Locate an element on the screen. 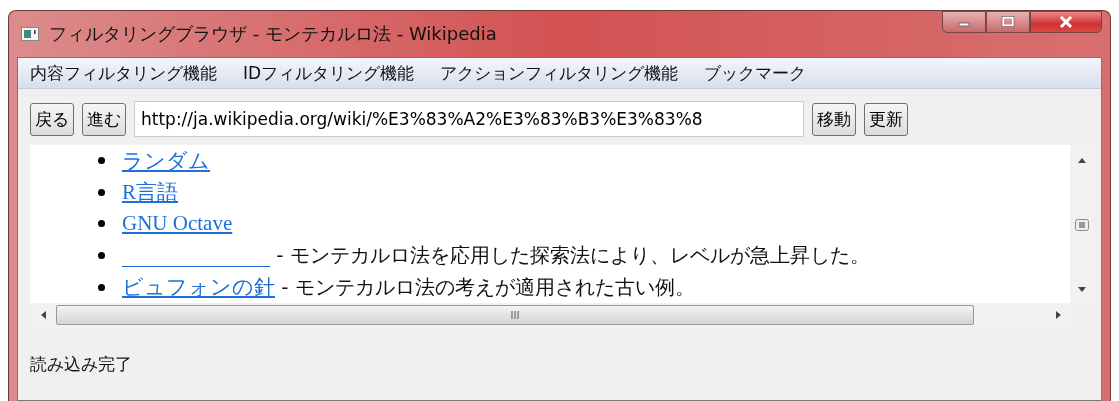 The image size is (1119, 401). forward-button: 進む is located at coordinates (104, 119).